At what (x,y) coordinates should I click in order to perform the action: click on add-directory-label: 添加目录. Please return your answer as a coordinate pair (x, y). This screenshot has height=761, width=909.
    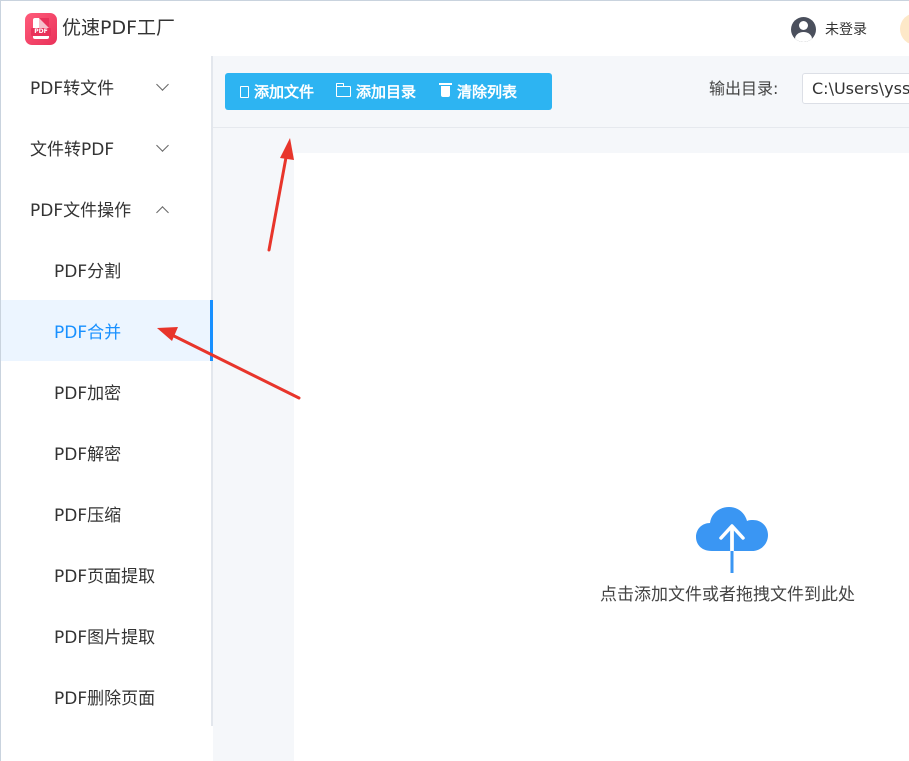
    Looking at the image, I should click on (386, 92).